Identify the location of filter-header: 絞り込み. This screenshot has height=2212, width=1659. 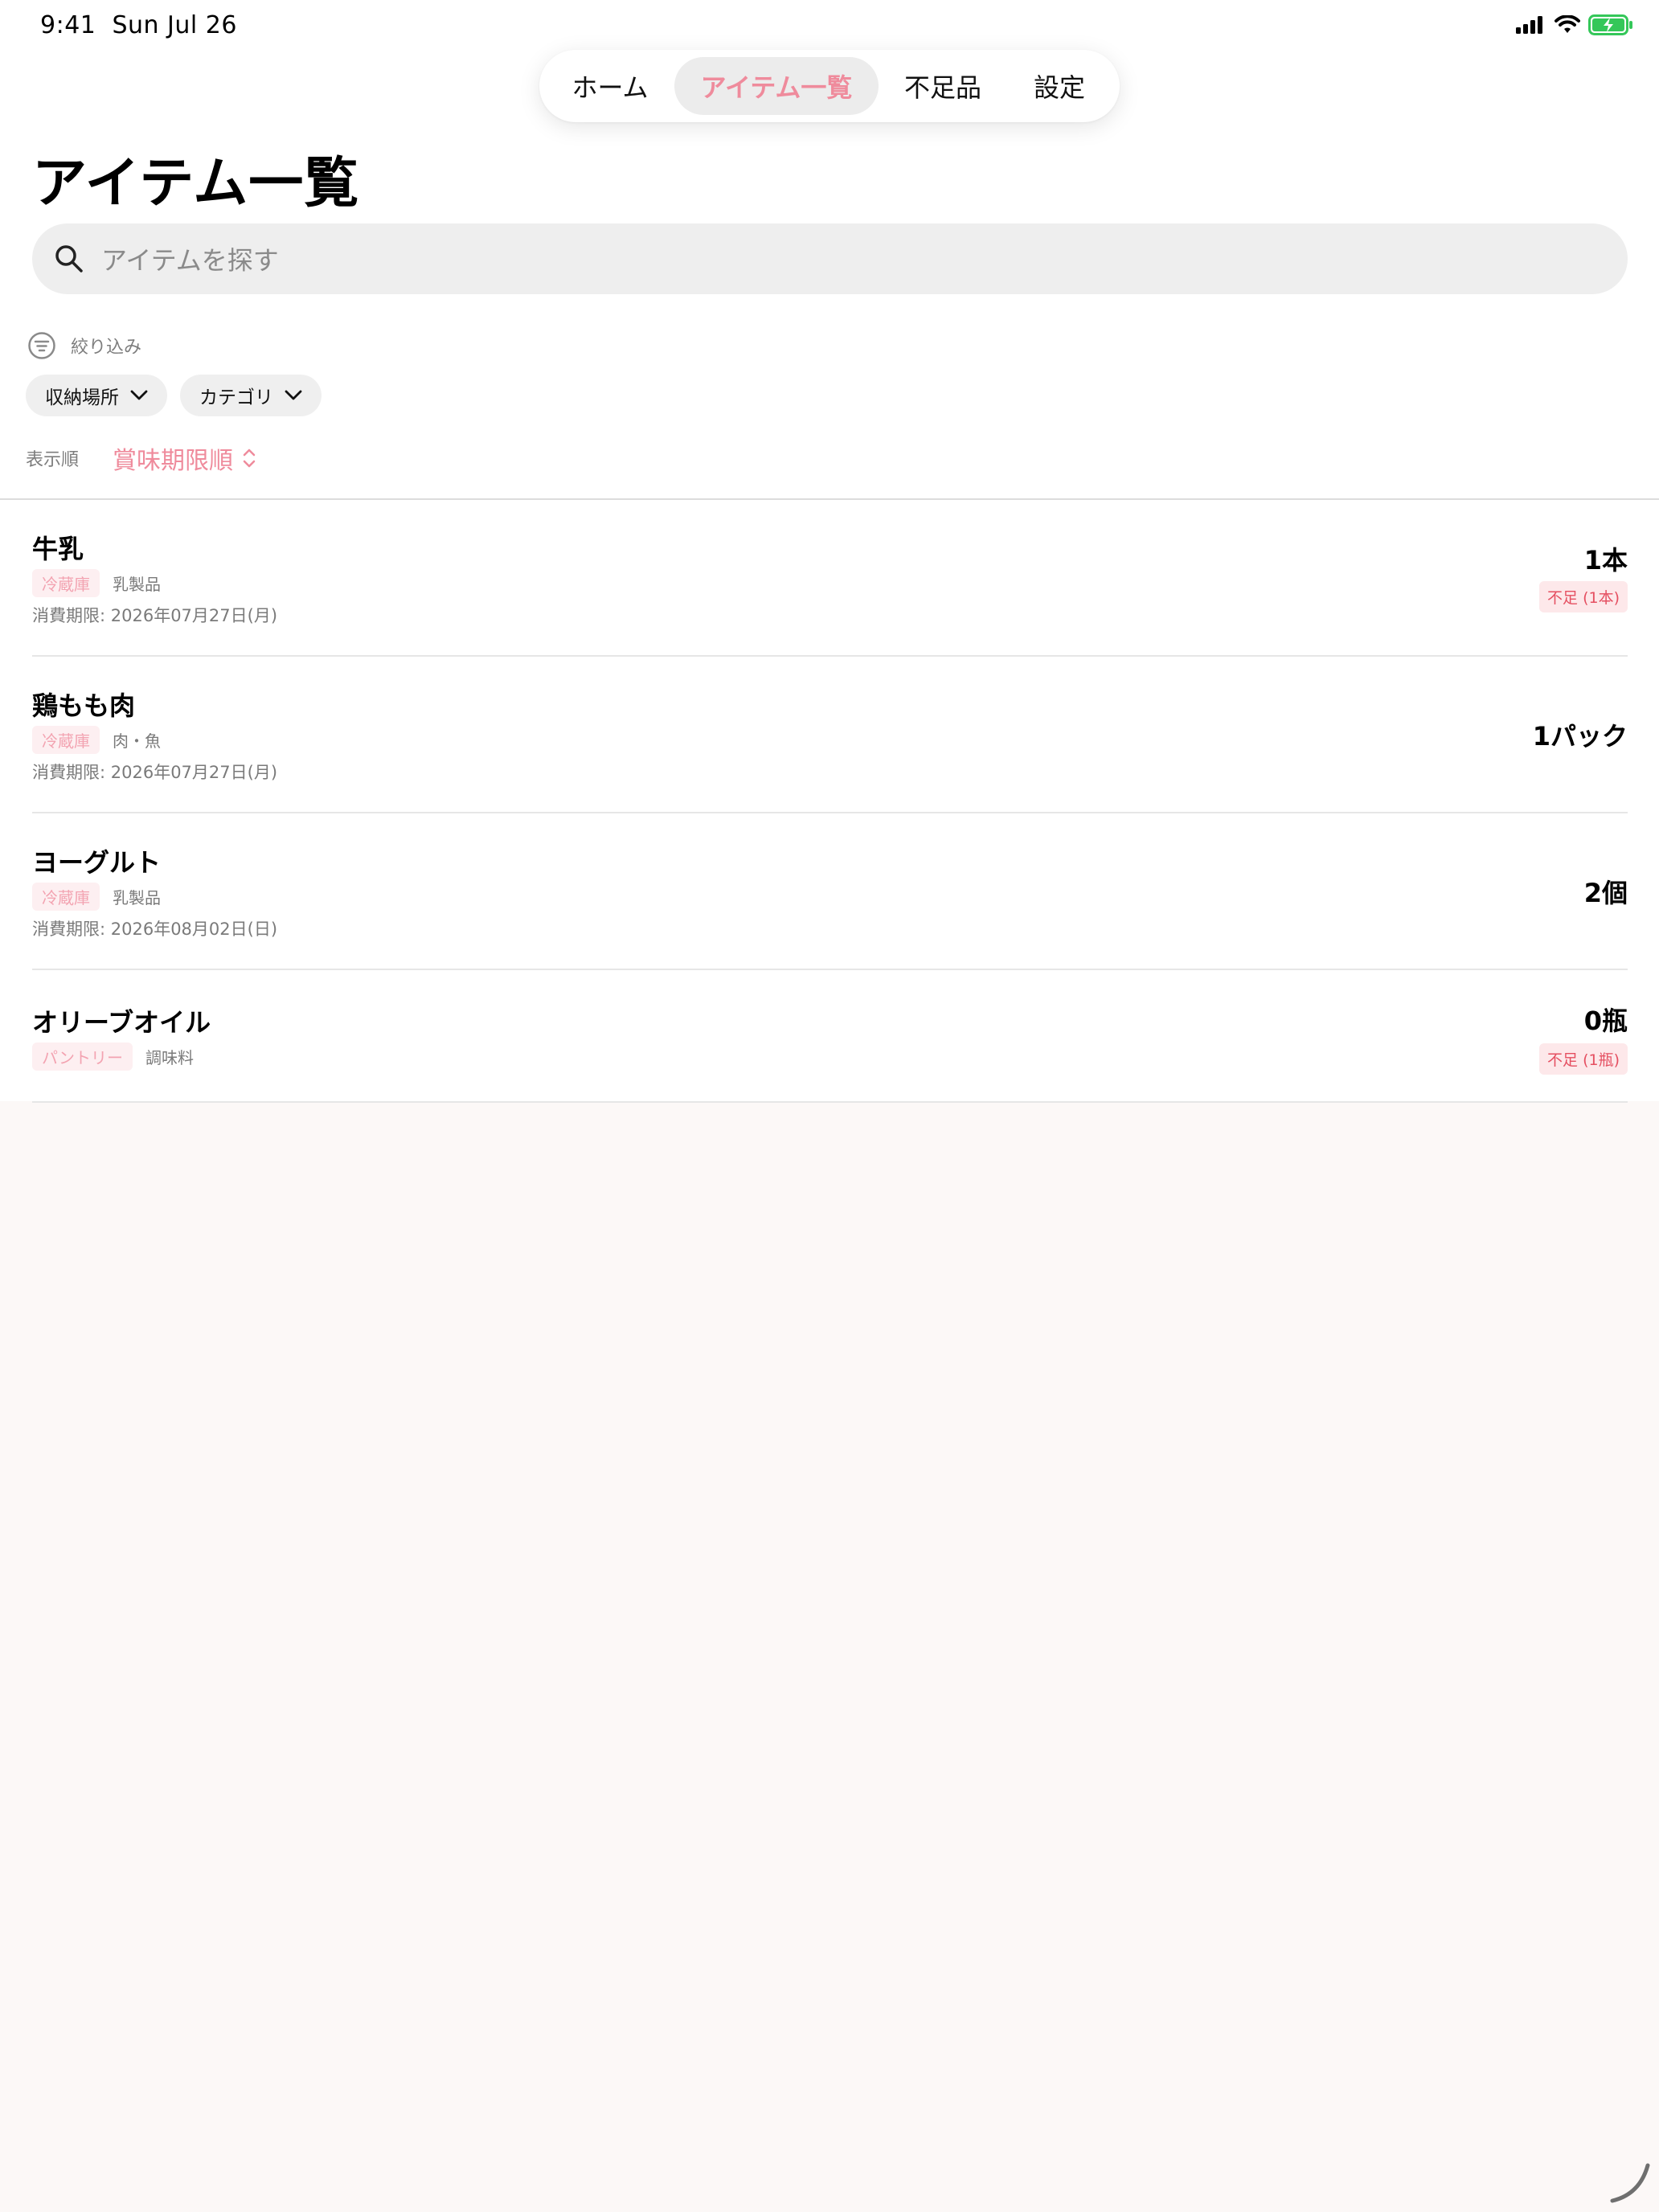
(84, 345).